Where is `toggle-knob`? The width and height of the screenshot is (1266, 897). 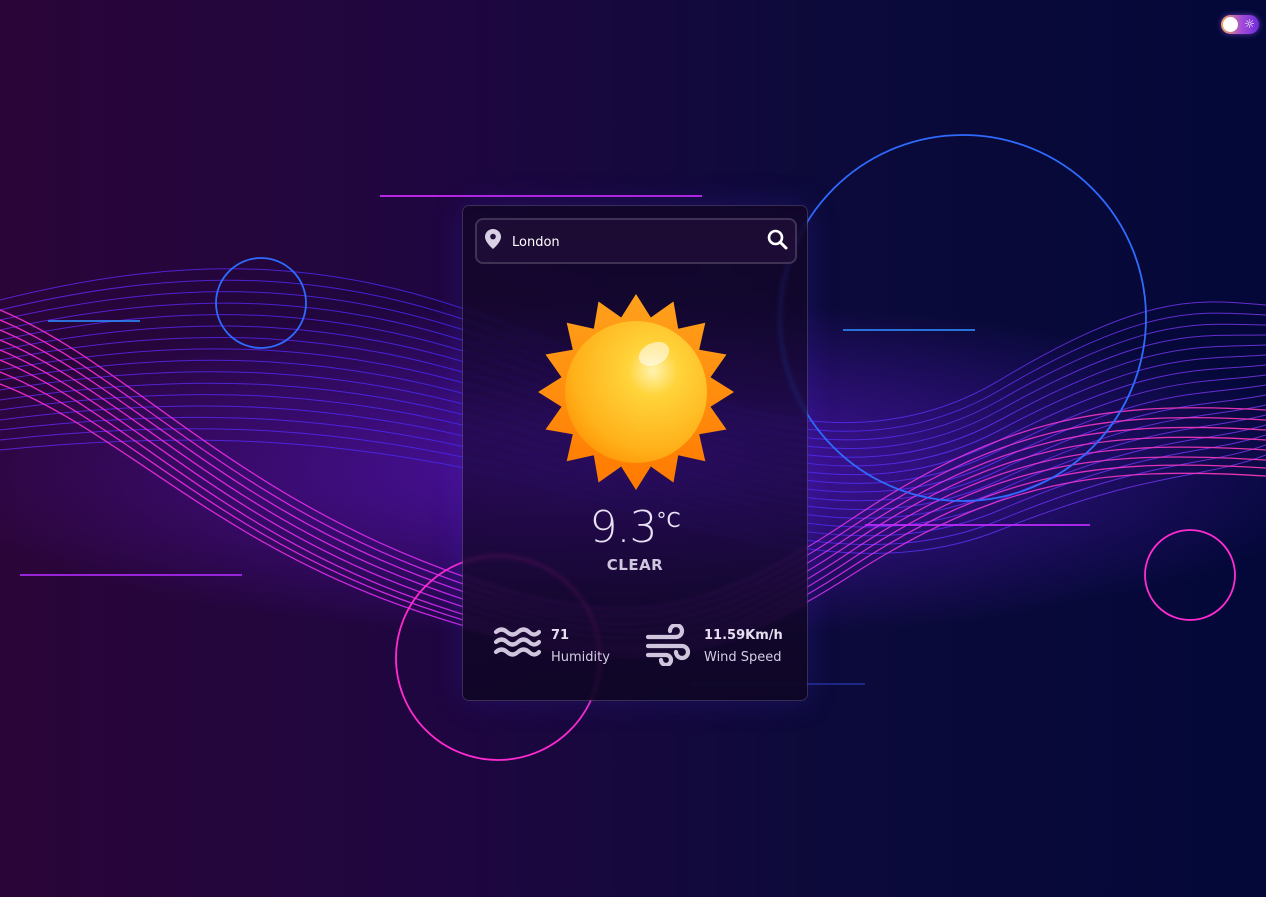 toggle-knob is located at coordinates (1230, 24).